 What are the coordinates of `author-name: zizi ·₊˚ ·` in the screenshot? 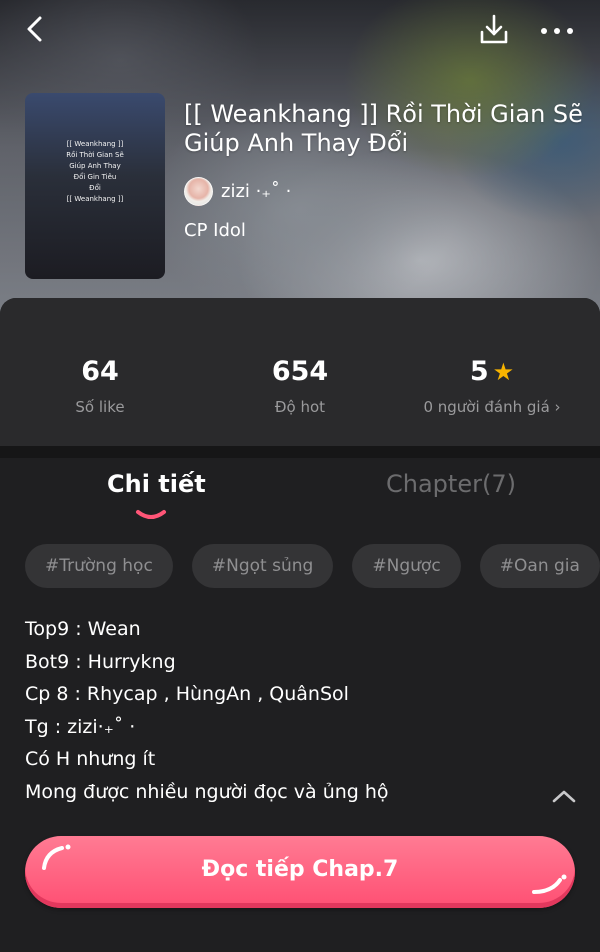 It's located at (256, 191).